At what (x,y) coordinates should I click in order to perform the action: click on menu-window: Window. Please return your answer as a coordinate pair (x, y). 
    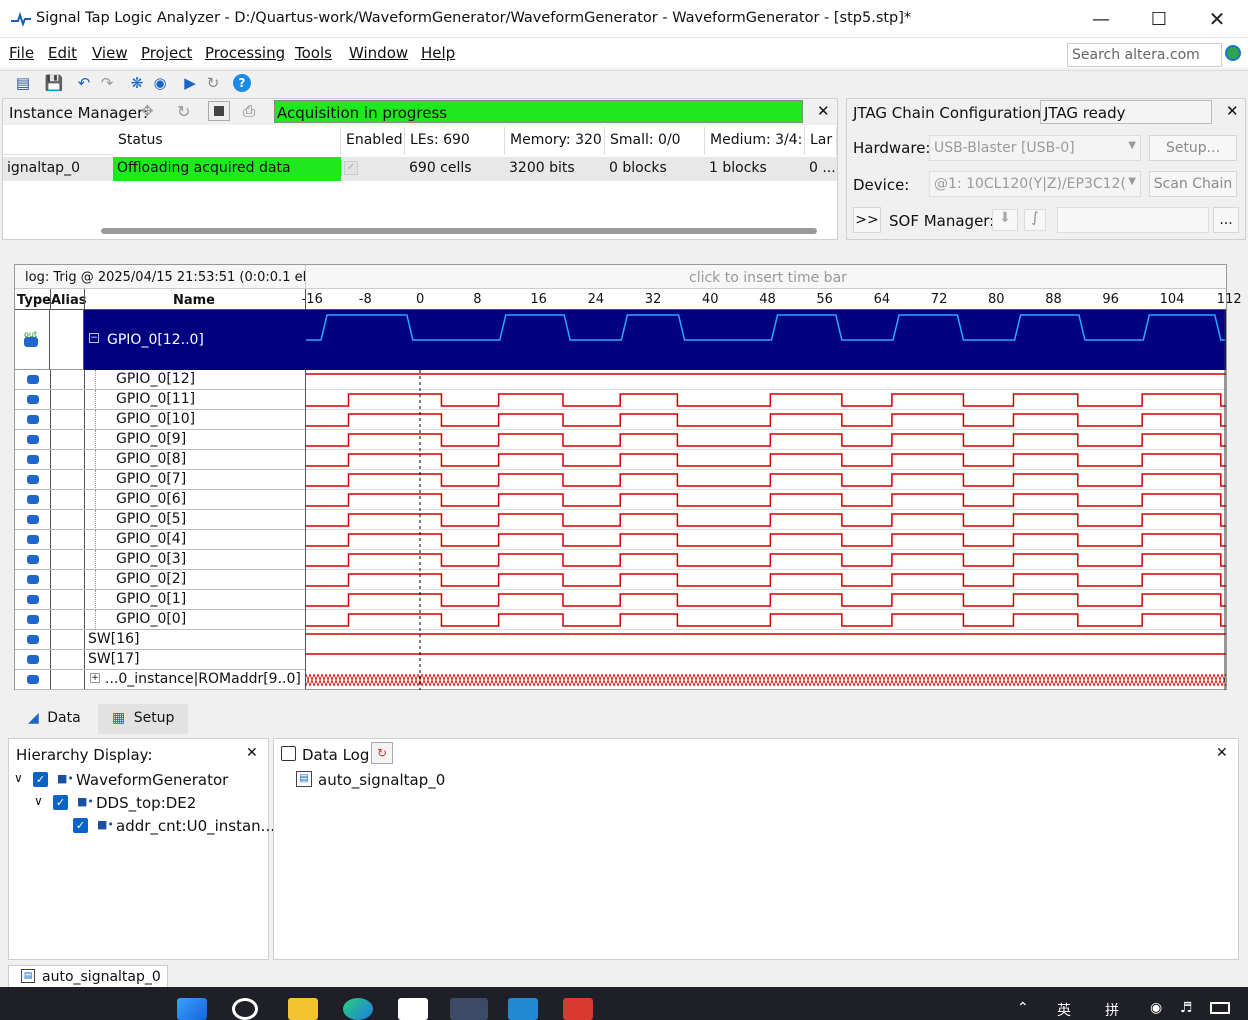
    Looking at the image, I should click on (378, 53).